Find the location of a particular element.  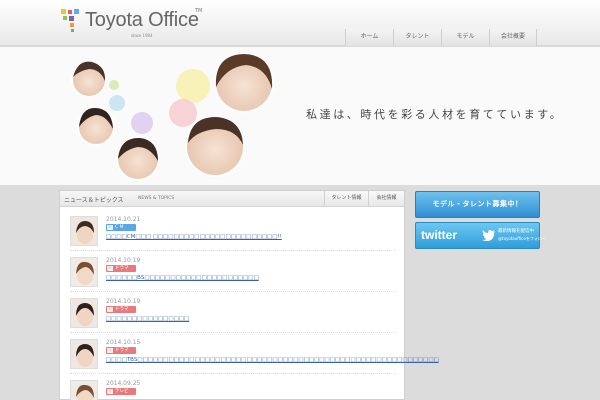

news-title: ニュース＆トピックス is located at coordinates (94, 200).